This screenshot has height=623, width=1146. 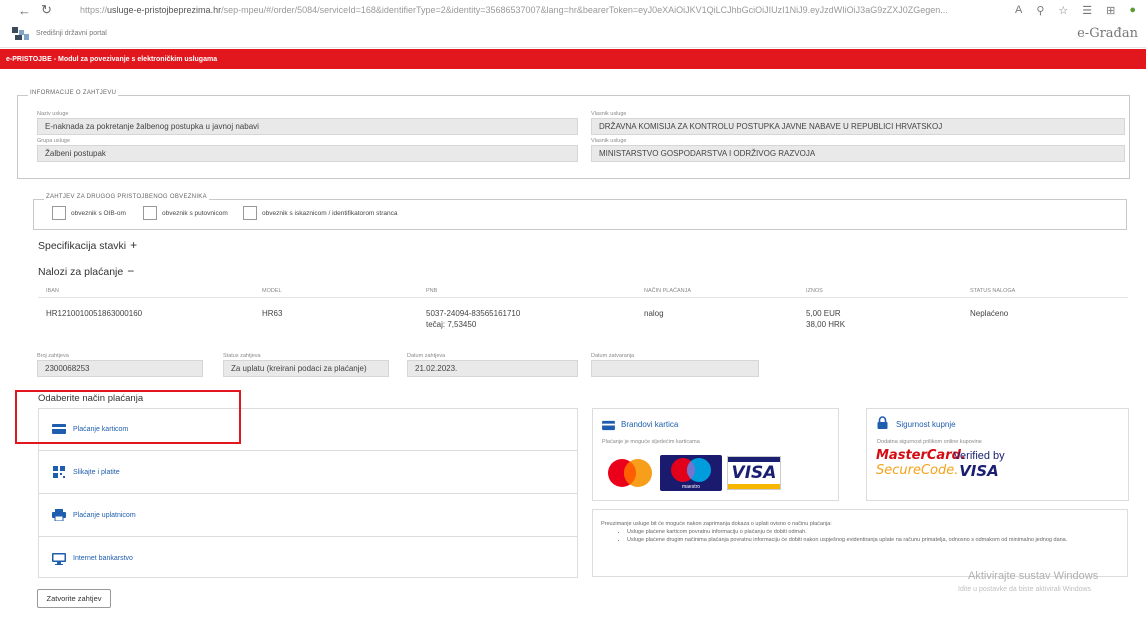 I want to click on service-owner2-label: Vlasnik usluge, so click(x=609, y=141).